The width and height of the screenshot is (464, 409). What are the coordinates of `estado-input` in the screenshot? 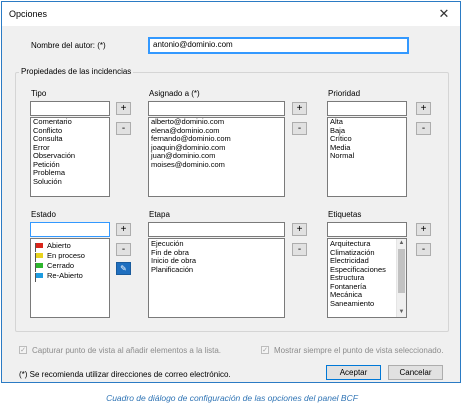 It's located at (70, 229).